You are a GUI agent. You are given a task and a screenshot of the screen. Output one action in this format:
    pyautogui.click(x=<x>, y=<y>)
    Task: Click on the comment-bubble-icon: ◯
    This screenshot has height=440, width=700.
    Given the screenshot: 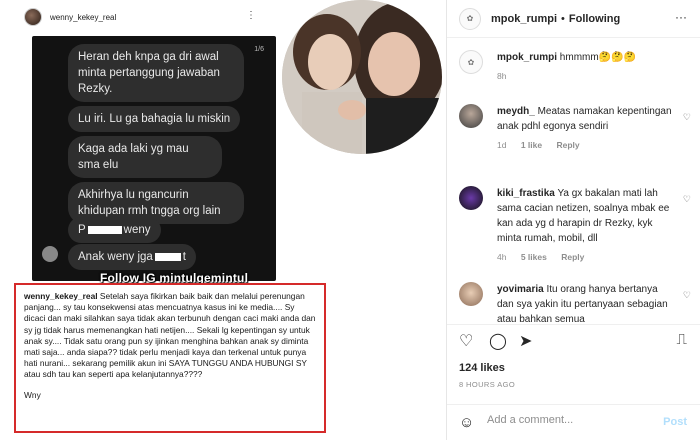 What is the action you would take?
    pyautogui.click(x=498, y=341)
    